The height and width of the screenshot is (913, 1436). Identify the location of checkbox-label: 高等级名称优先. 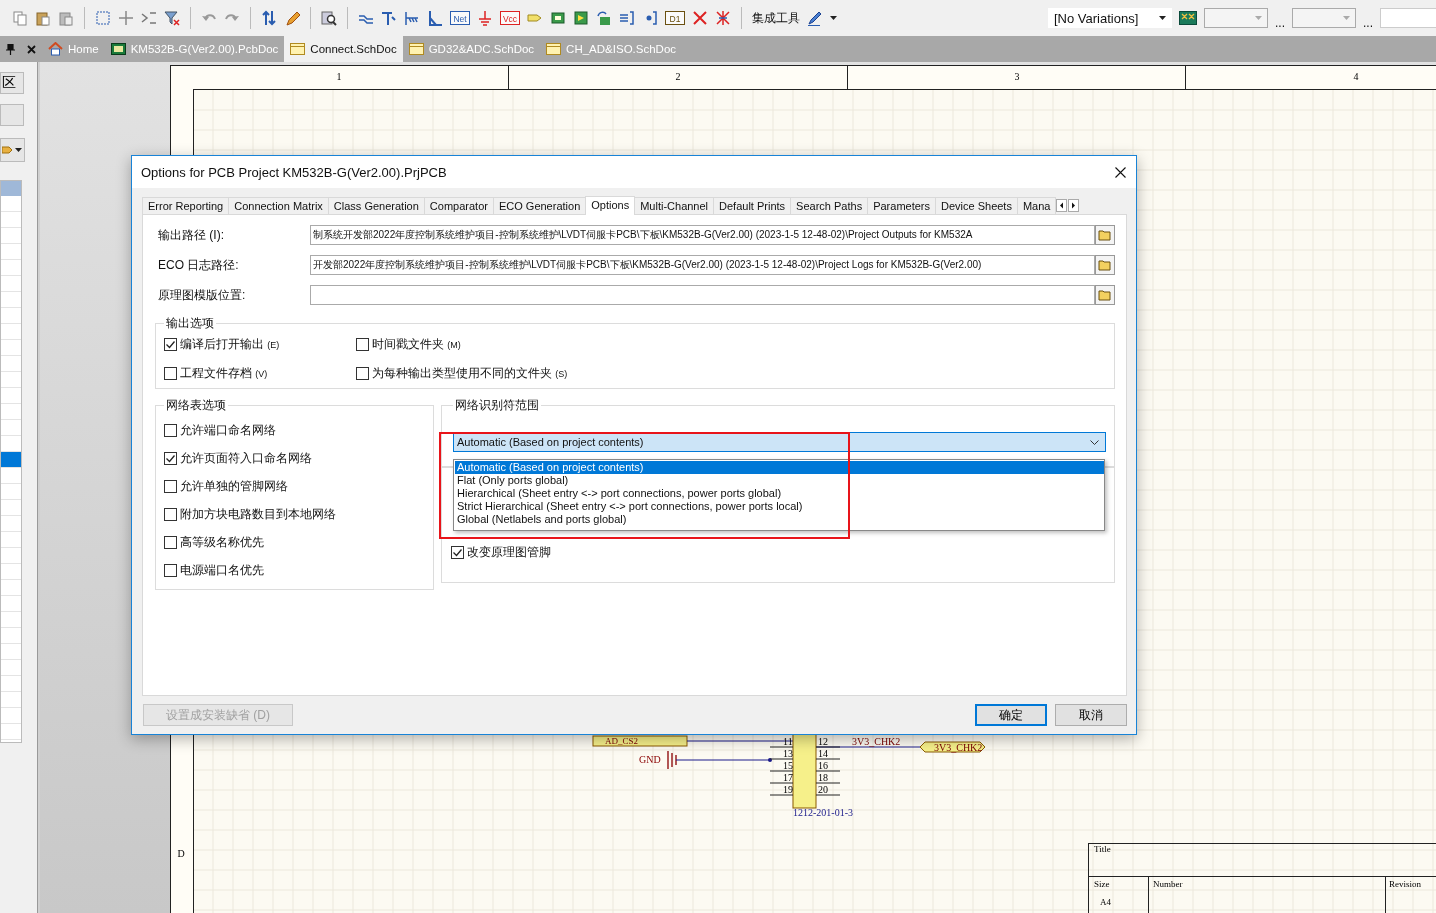
(222, 542).